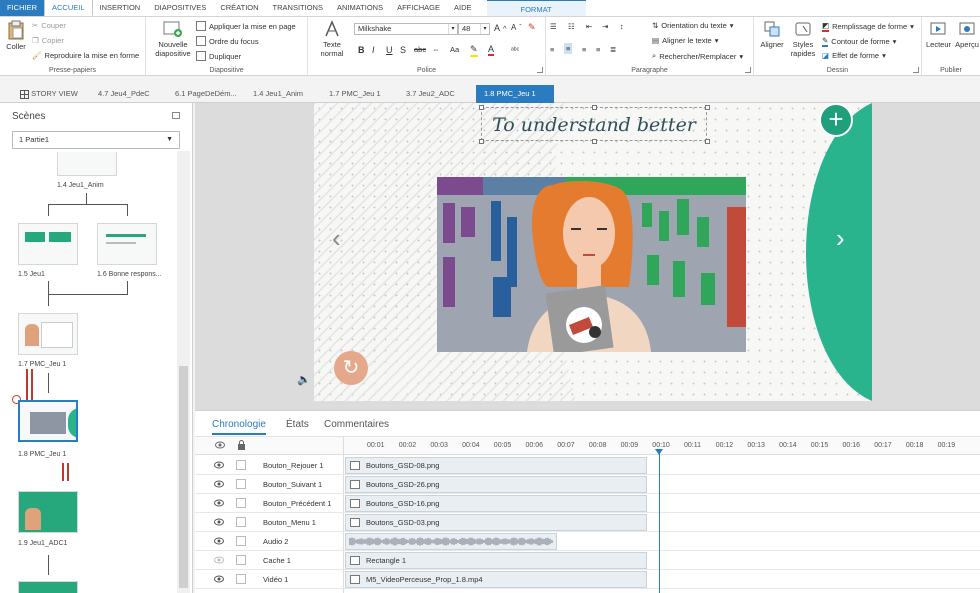 This screenshot has width=980, height=593. Describe the element at coordinates (868, 26) in the screenshot. I see `shape-fill-button: ◩ Remplissage de forme ▾` at that location.